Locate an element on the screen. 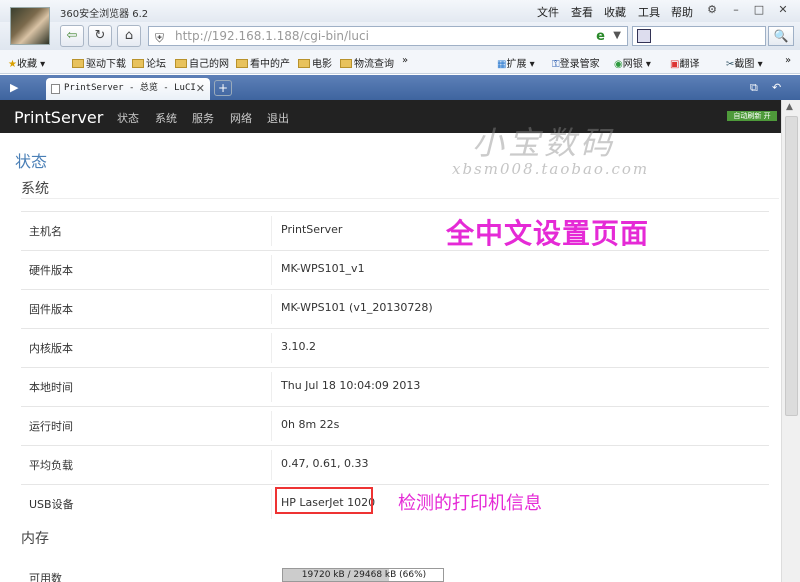  luci-header: PrintServer 状态 系统 服务 网络 退出 自动刷新 开 is located at coordinates (390, 116).